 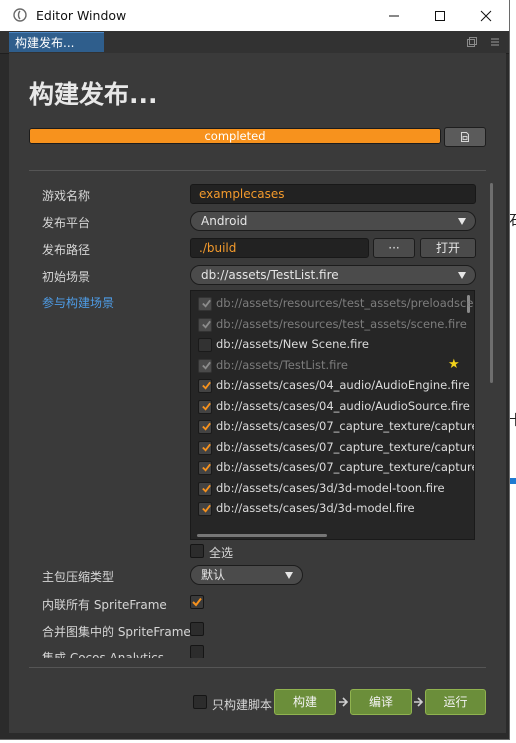 What do you see at coordinates (200, 702) in the screenshot?
I see `build-script-only-checkbox` at bounding box center [200, 702].